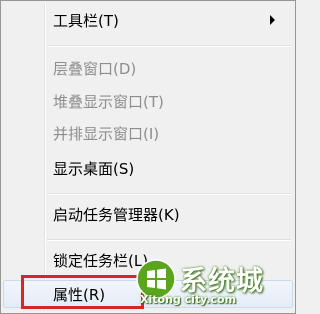 The height and width of the screenshot is (314, 320). I want to click on menu-item-stack-windows: 堆叠显示窗口(T), so click(148, 101).